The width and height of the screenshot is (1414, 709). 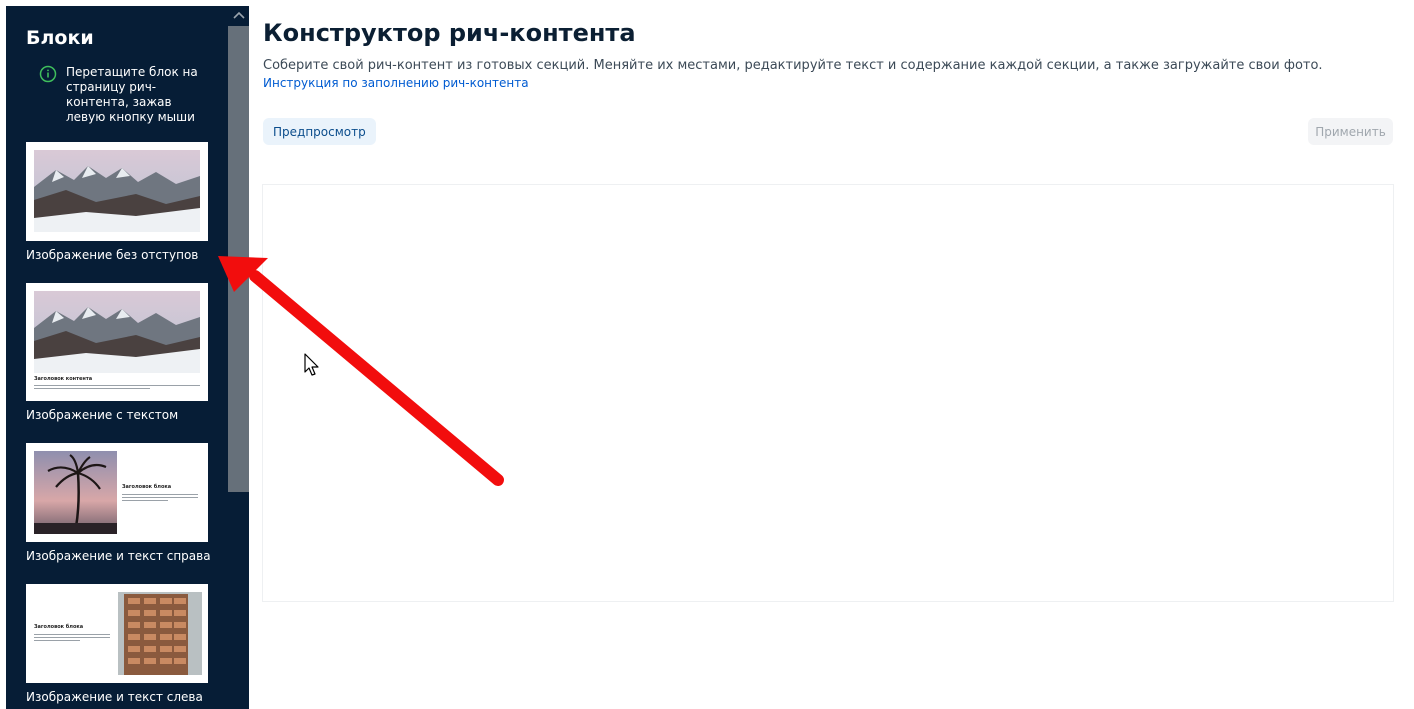 What do you see at coordinates (396, 83) in the screenshot?
I see `instruction-link: Инструкция по заполнению рич-контента` at bounding box center [396, 83].